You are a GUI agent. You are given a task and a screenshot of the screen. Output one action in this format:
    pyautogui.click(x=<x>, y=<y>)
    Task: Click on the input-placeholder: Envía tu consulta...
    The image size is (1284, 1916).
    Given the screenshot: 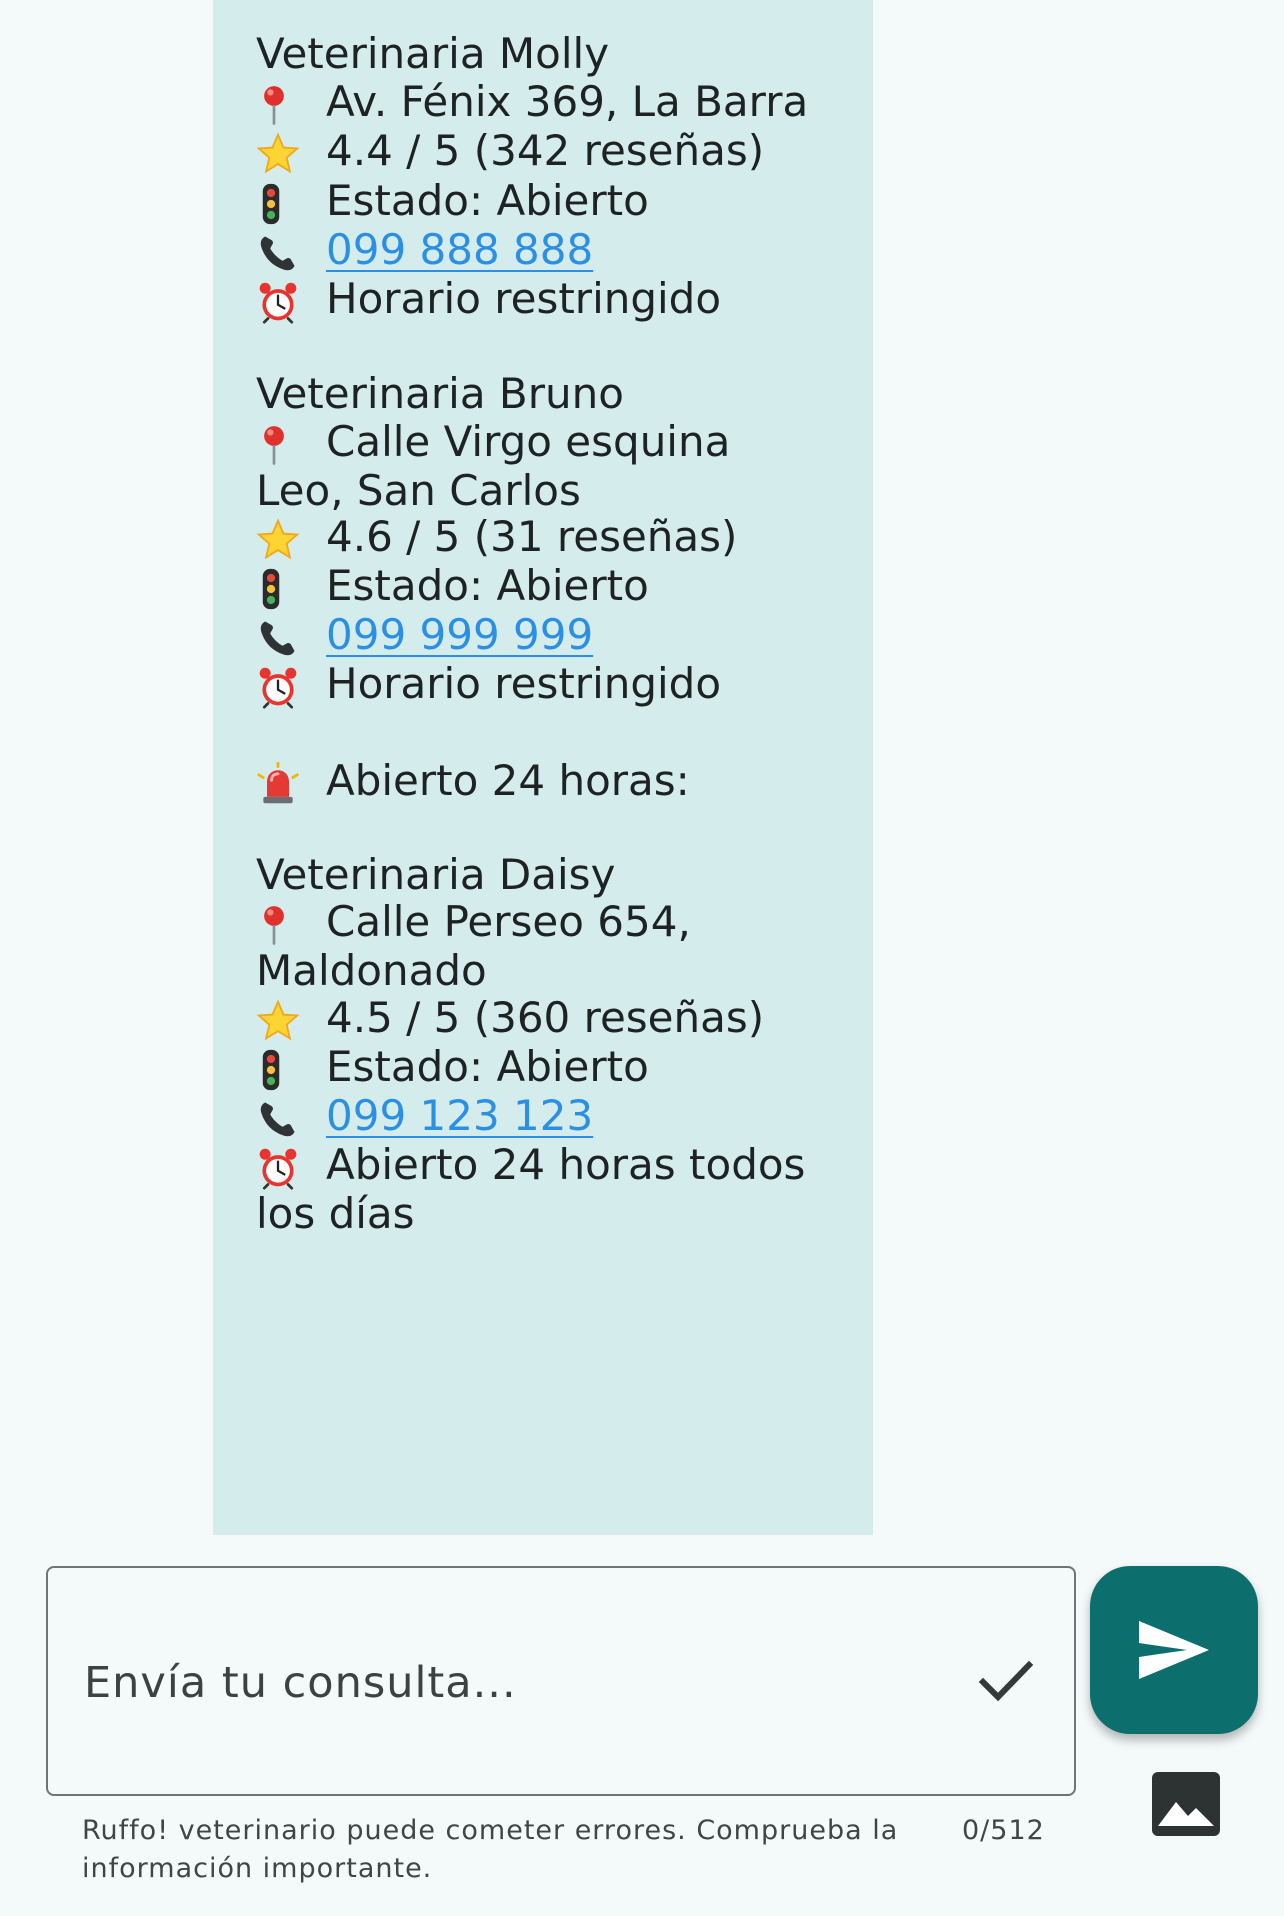 What is the action you would take?
    pyautogui.click(x=300, y=1683)
    